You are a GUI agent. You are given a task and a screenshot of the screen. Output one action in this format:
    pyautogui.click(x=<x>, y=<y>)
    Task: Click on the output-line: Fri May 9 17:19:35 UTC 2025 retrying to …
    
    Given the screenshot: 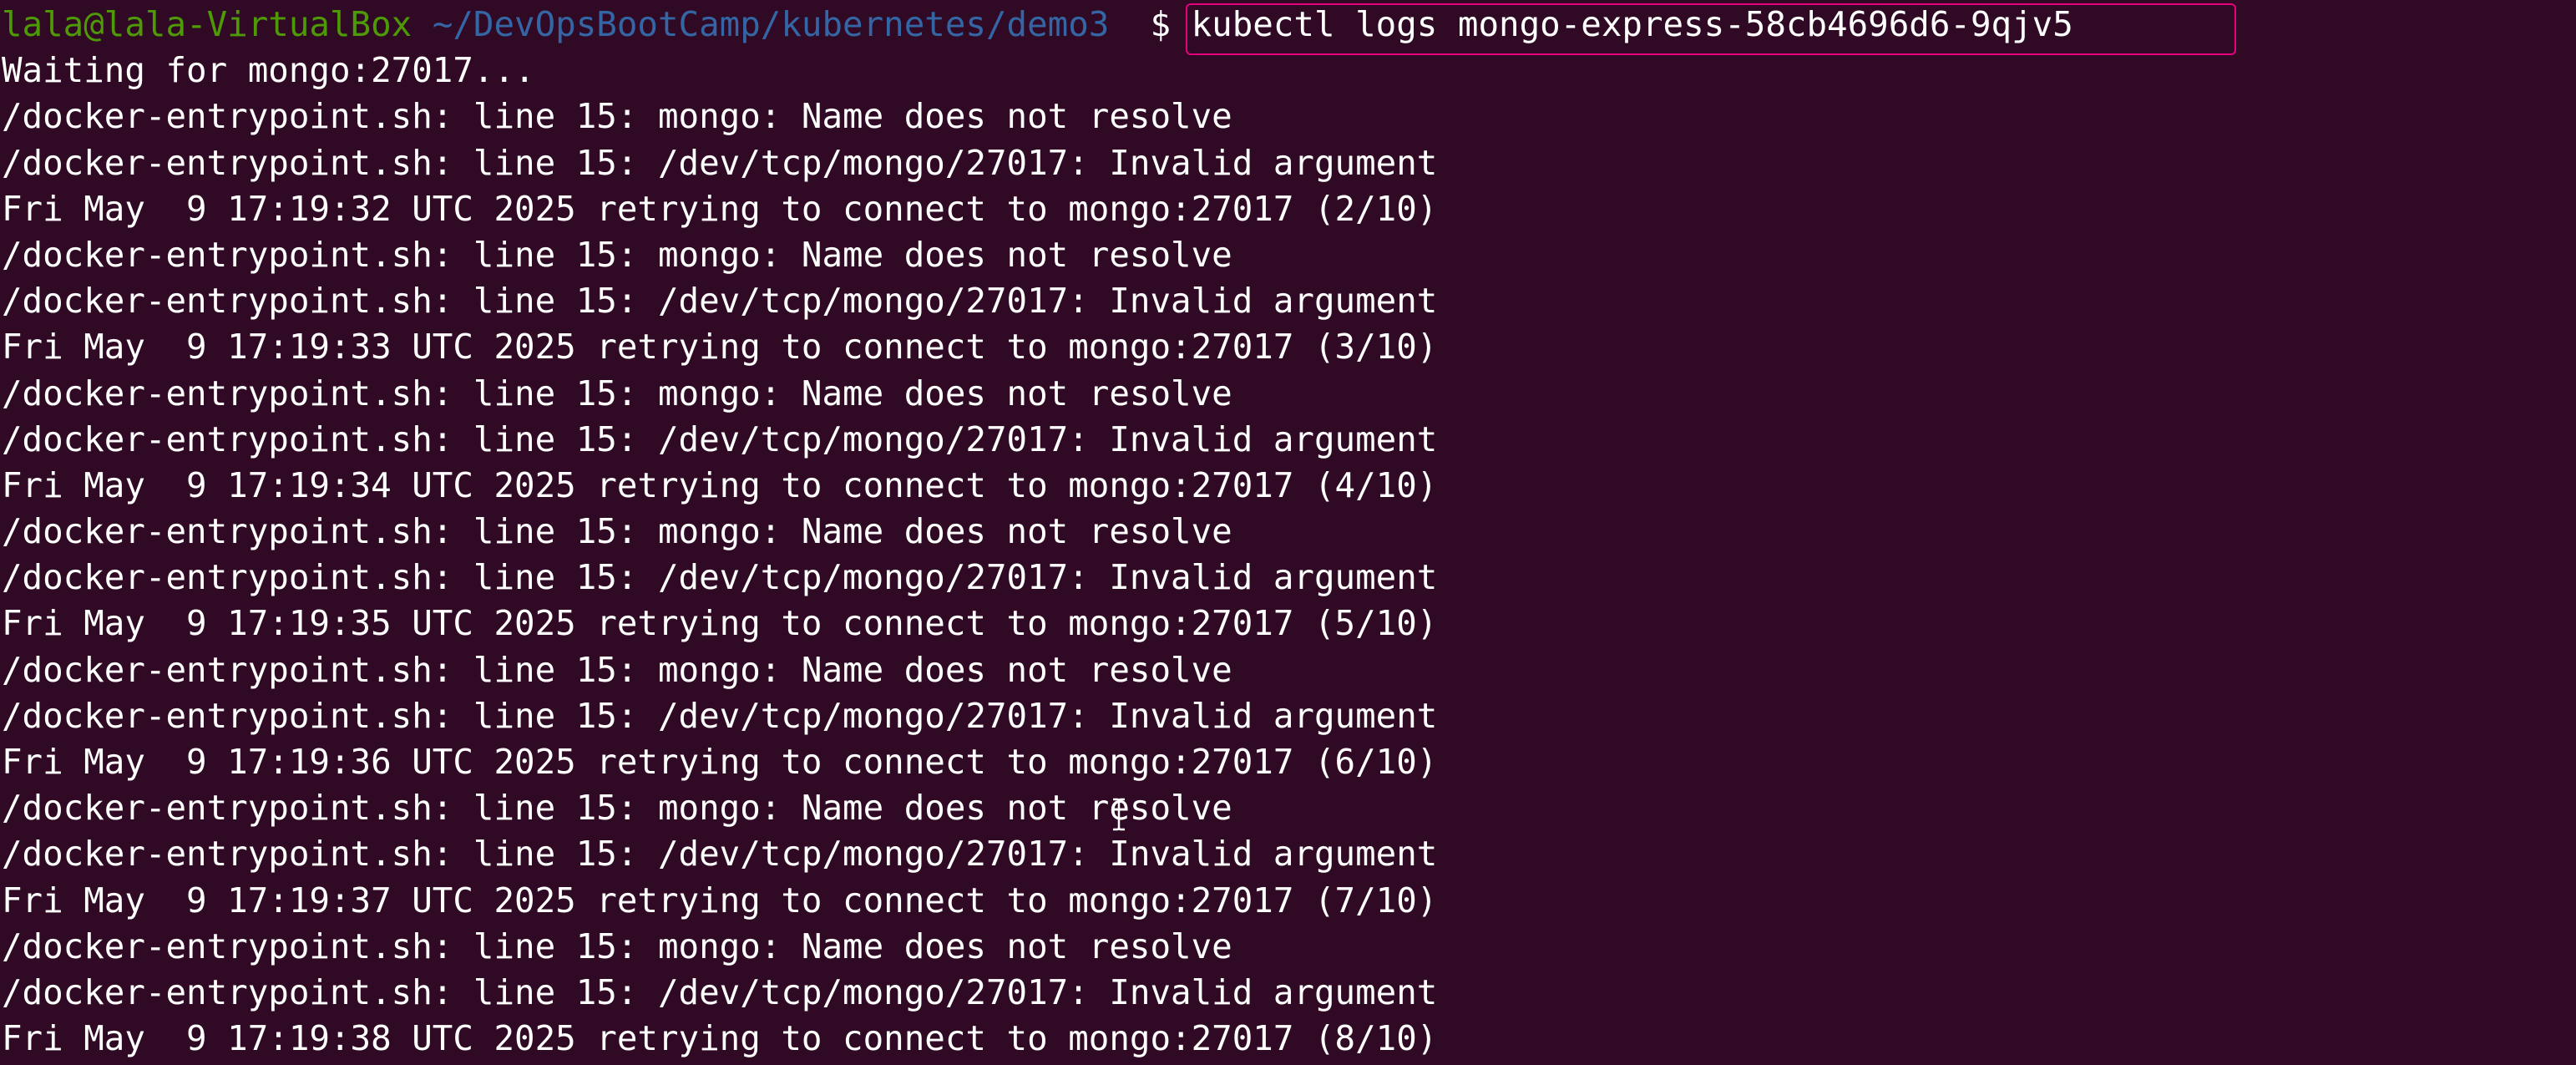 What is the action you would take?
    pyautogui.click(x=720, y=623)
    